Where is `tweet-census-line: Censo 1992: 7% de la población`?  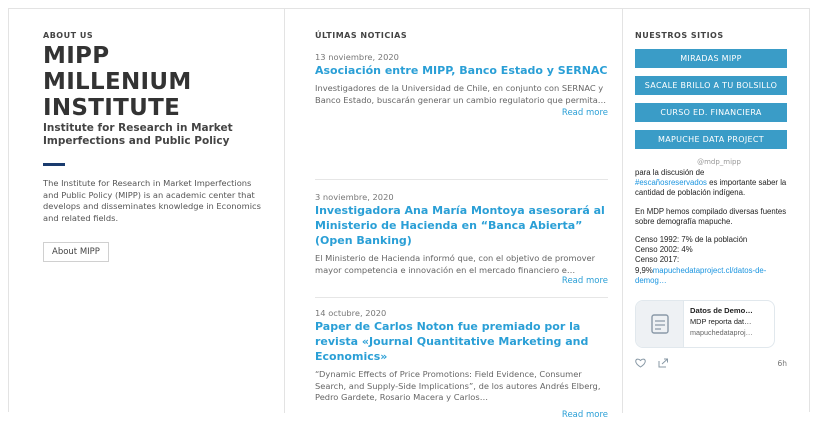 tweet-census-line: Censo 1992: 7% de la población is located at coordinates (691, 240).